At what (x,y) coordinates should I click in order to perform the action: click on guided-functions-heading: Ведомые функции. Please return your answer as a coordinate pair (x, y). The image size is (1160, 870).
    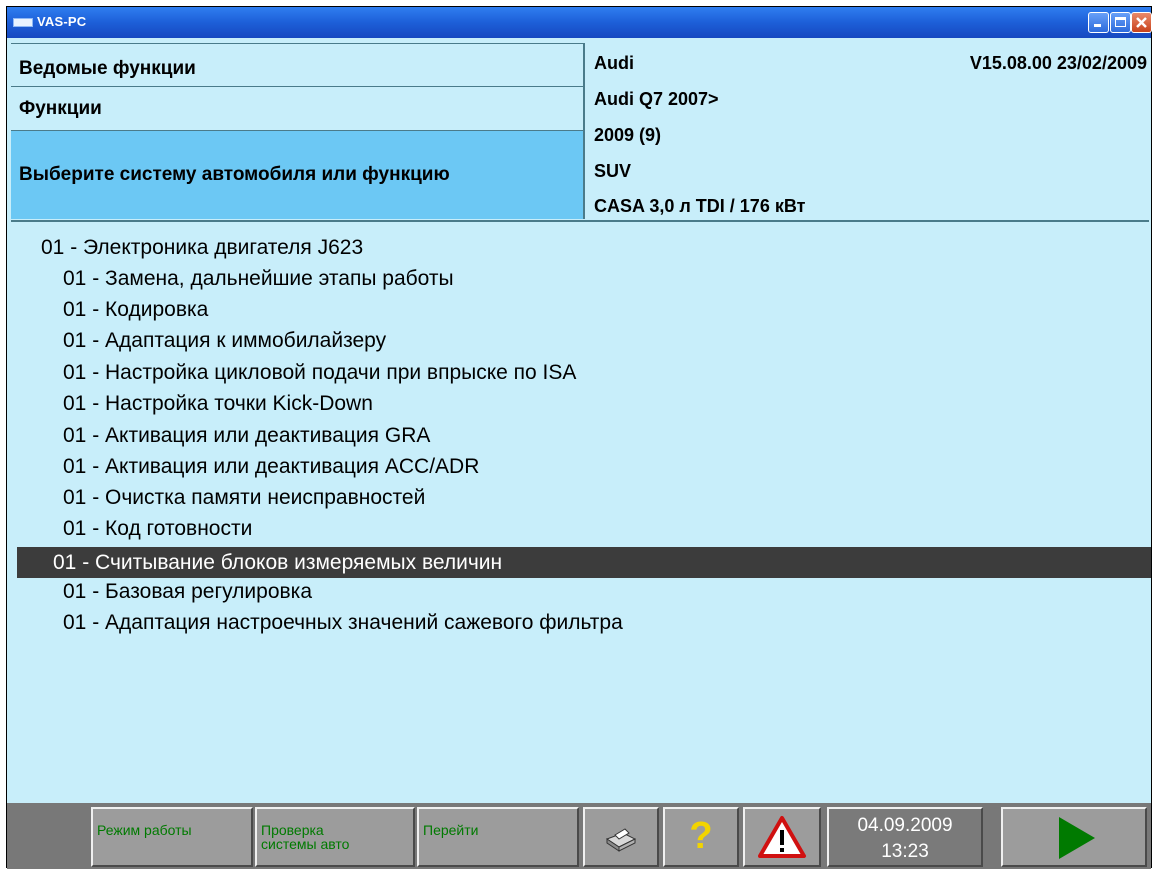
    Looking at the image, I should click on (297, 65).